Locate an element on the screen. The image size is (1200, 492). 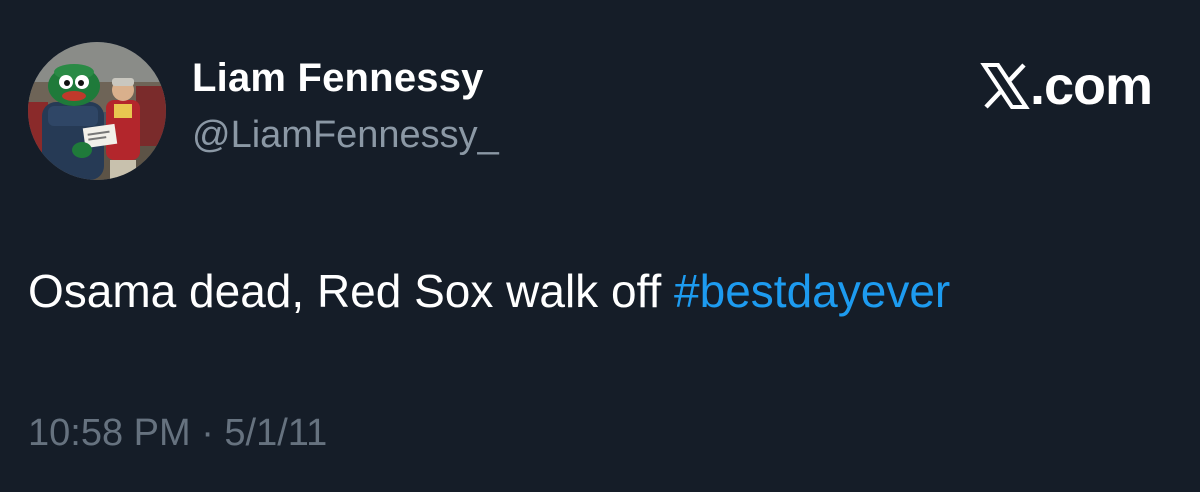
hashtag-link: #bestdayever is located at coordinates (812, 291).